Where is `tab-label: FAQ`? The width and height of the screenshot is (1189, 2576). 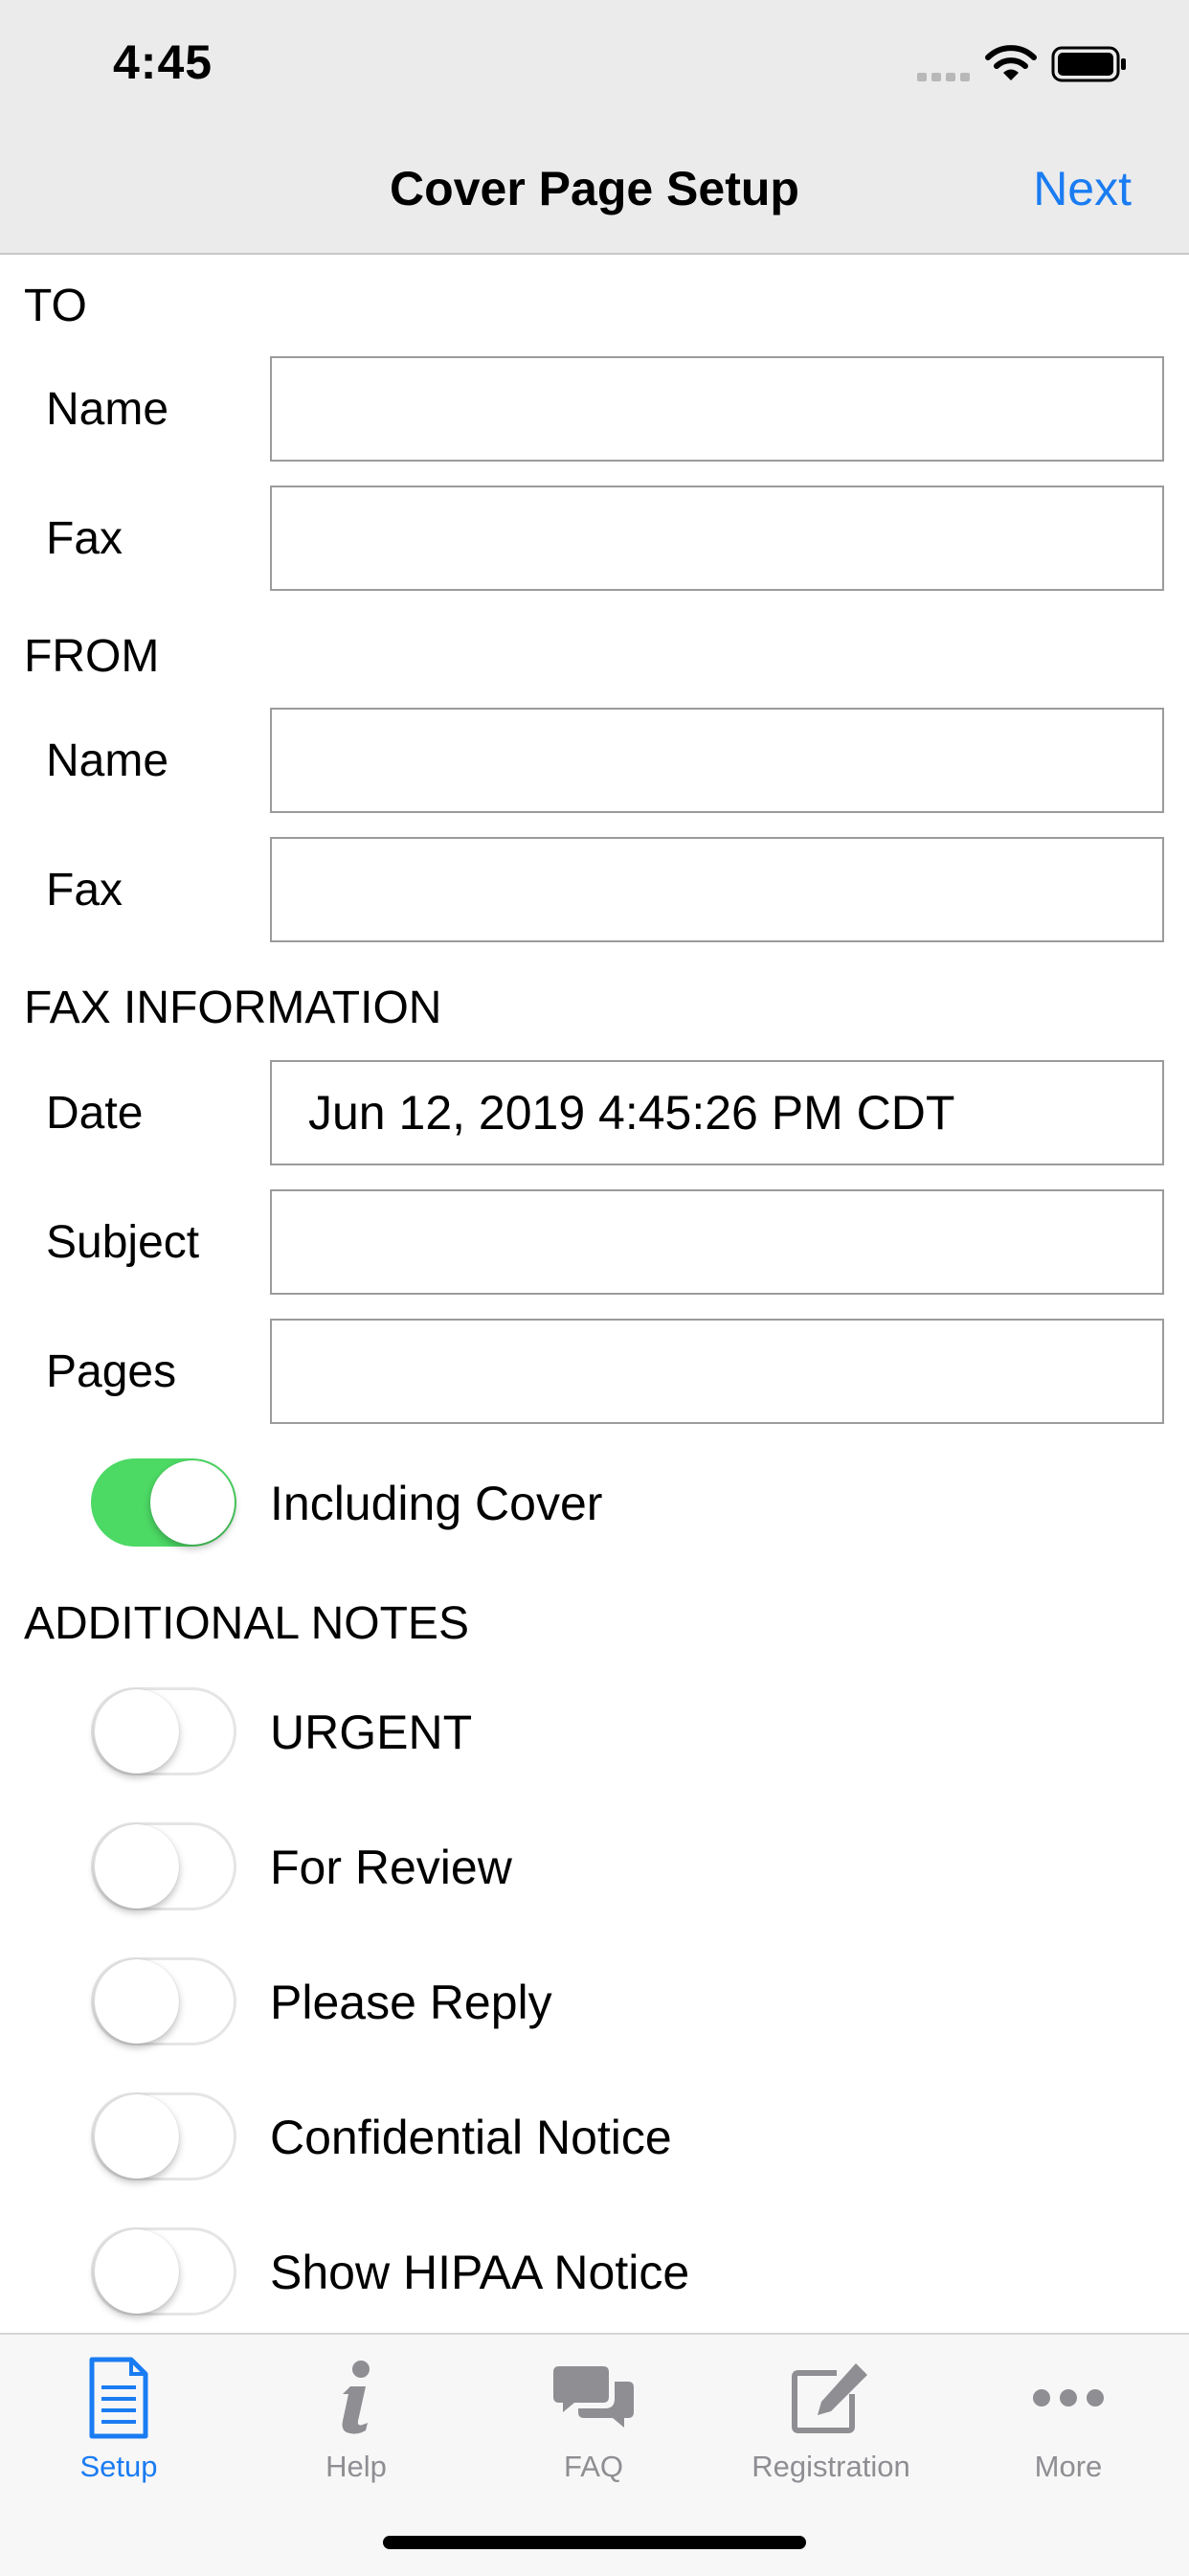 tab-label: FAQ is located at coordinates (593, 2466).